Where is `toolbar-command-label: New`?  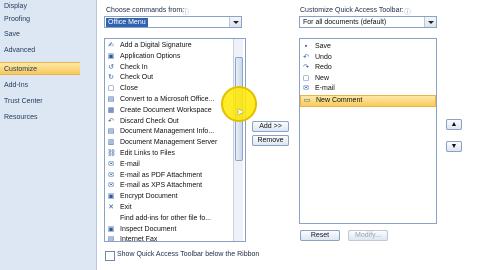
toolbar-command-label: New is located at coordinates (322, 78).